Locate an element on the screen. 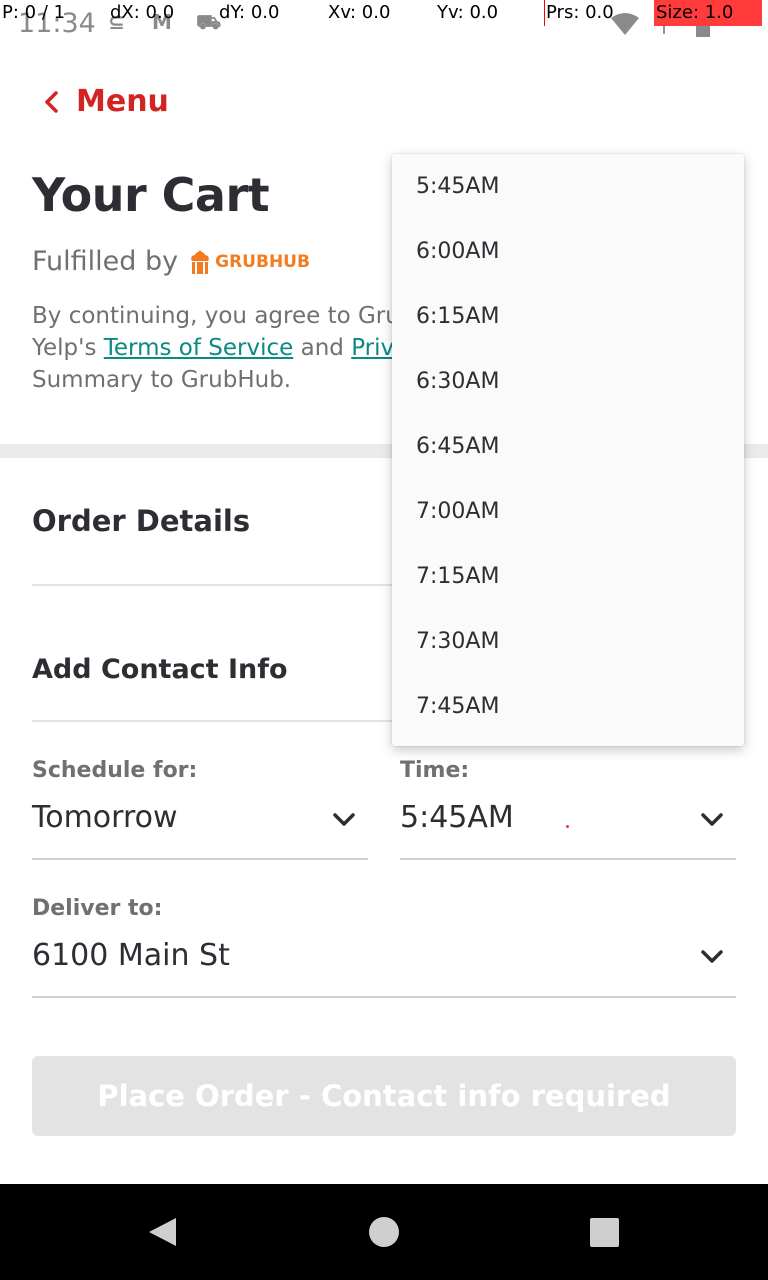 Image resolution: width=768 pixels, height=1280 pixels. overlay-pressure: Prs: 0.0 is located at coordinates (580, 12).